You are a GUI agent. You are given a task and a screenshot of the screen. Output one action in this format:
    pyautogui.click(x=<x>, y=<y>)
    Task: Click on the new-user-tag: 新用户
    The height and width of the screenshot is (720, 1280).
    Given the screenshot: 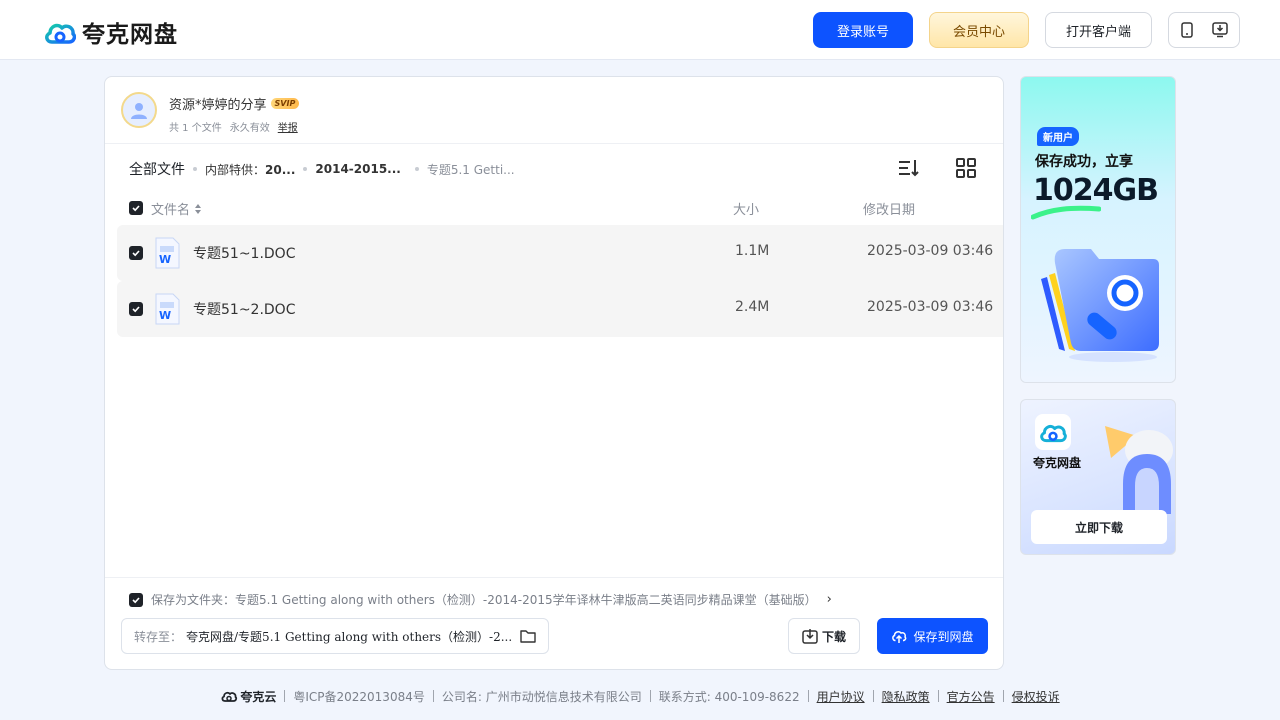 What is the action you would take?
    pyautogui.click(x=1058, y=136)
    